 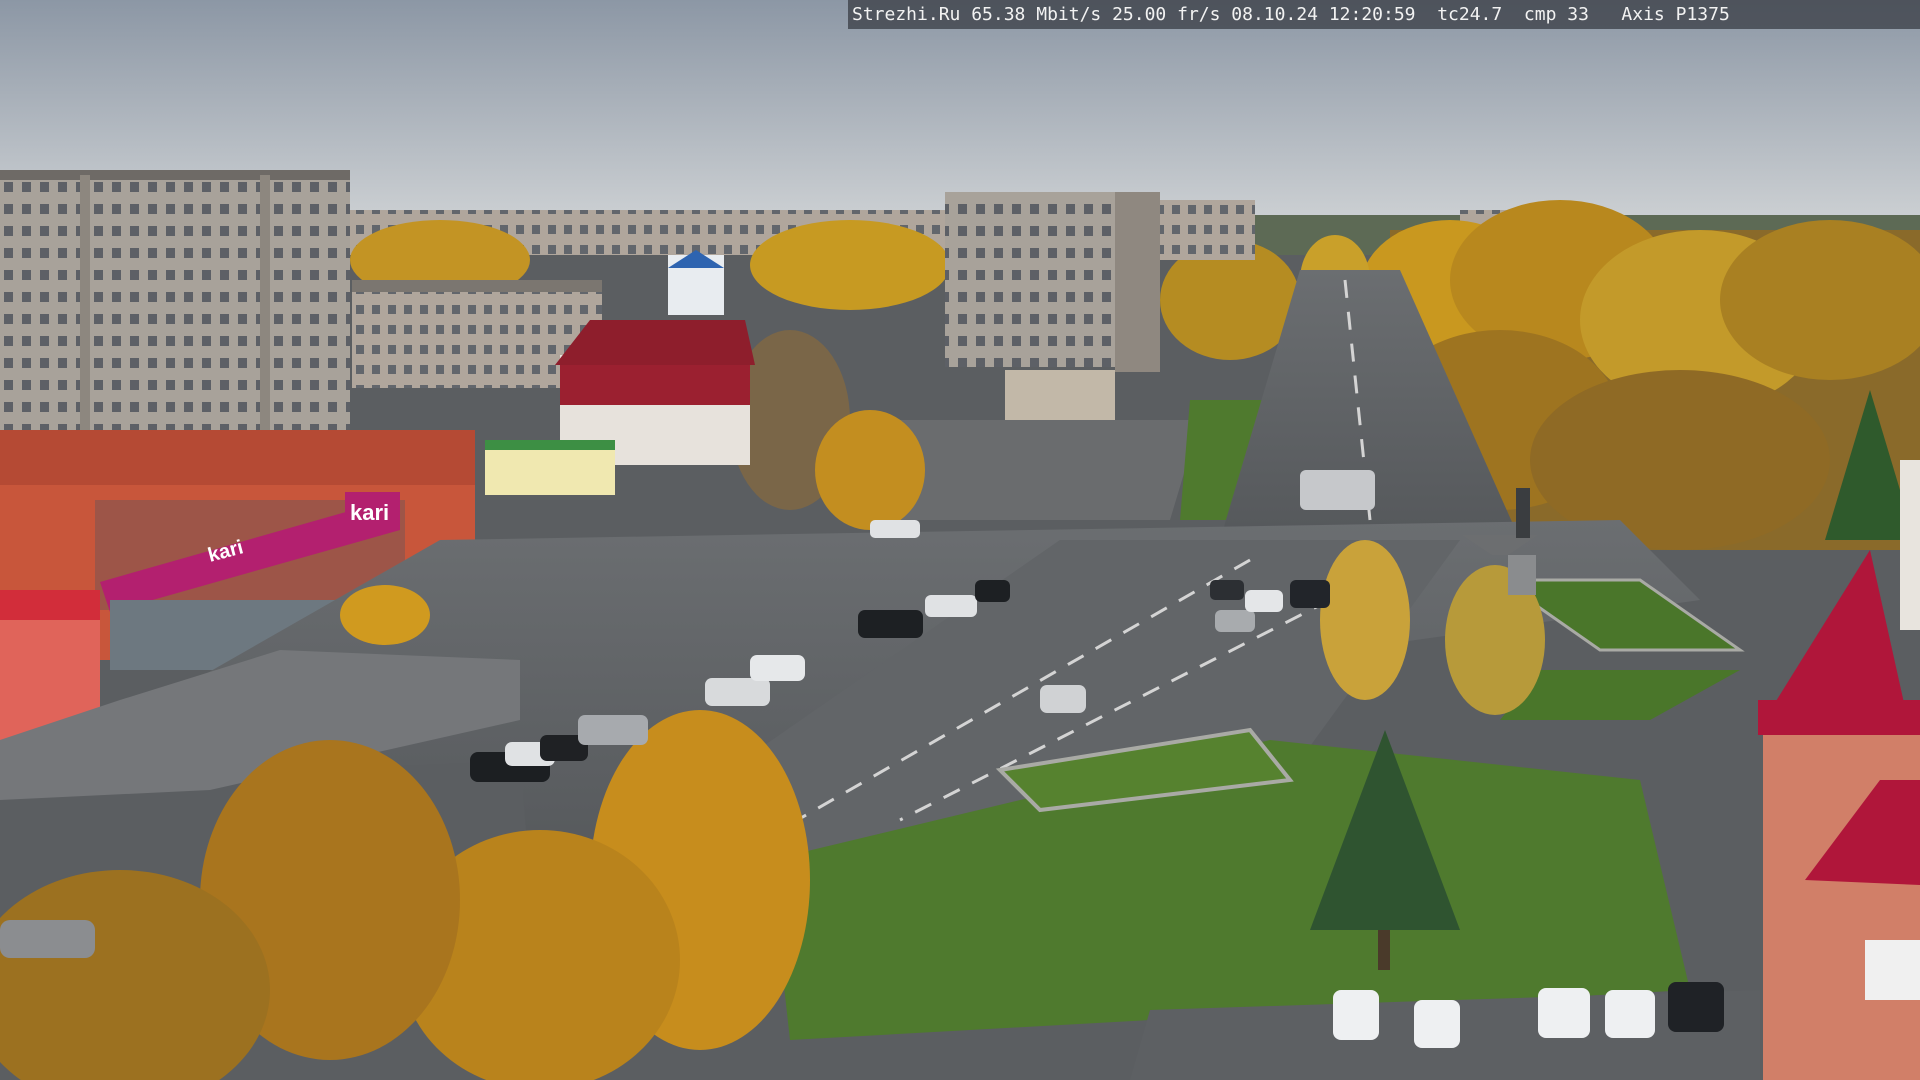 What do you see at coordinates (369, 512) in the screenshot?
I see `kari-sign-large: kari` at bounding box center [369, 512].